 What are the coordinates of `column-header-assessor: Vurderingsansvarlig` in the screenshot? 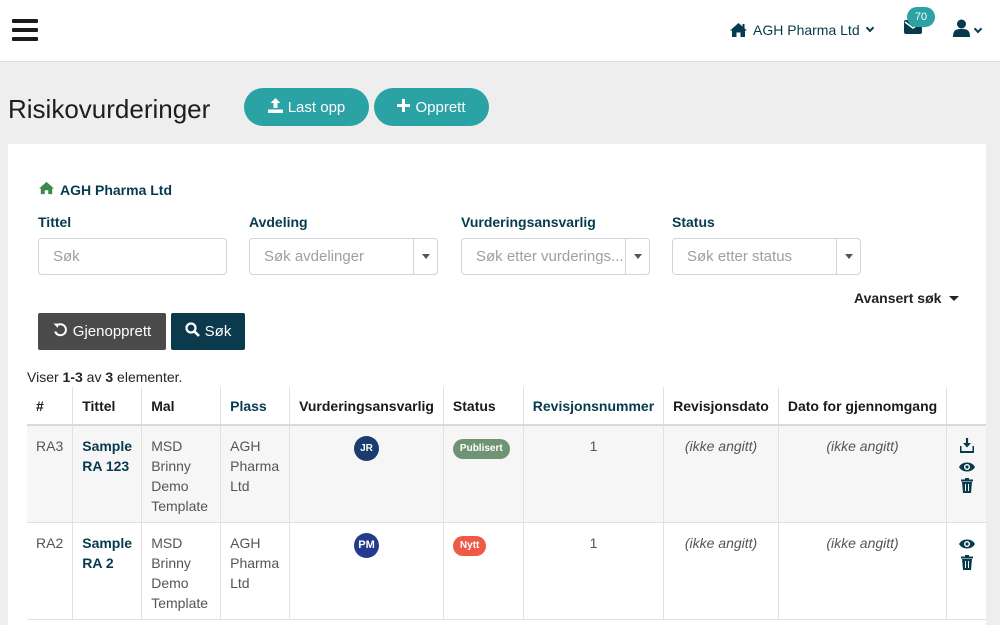 It's located at (366, 406).